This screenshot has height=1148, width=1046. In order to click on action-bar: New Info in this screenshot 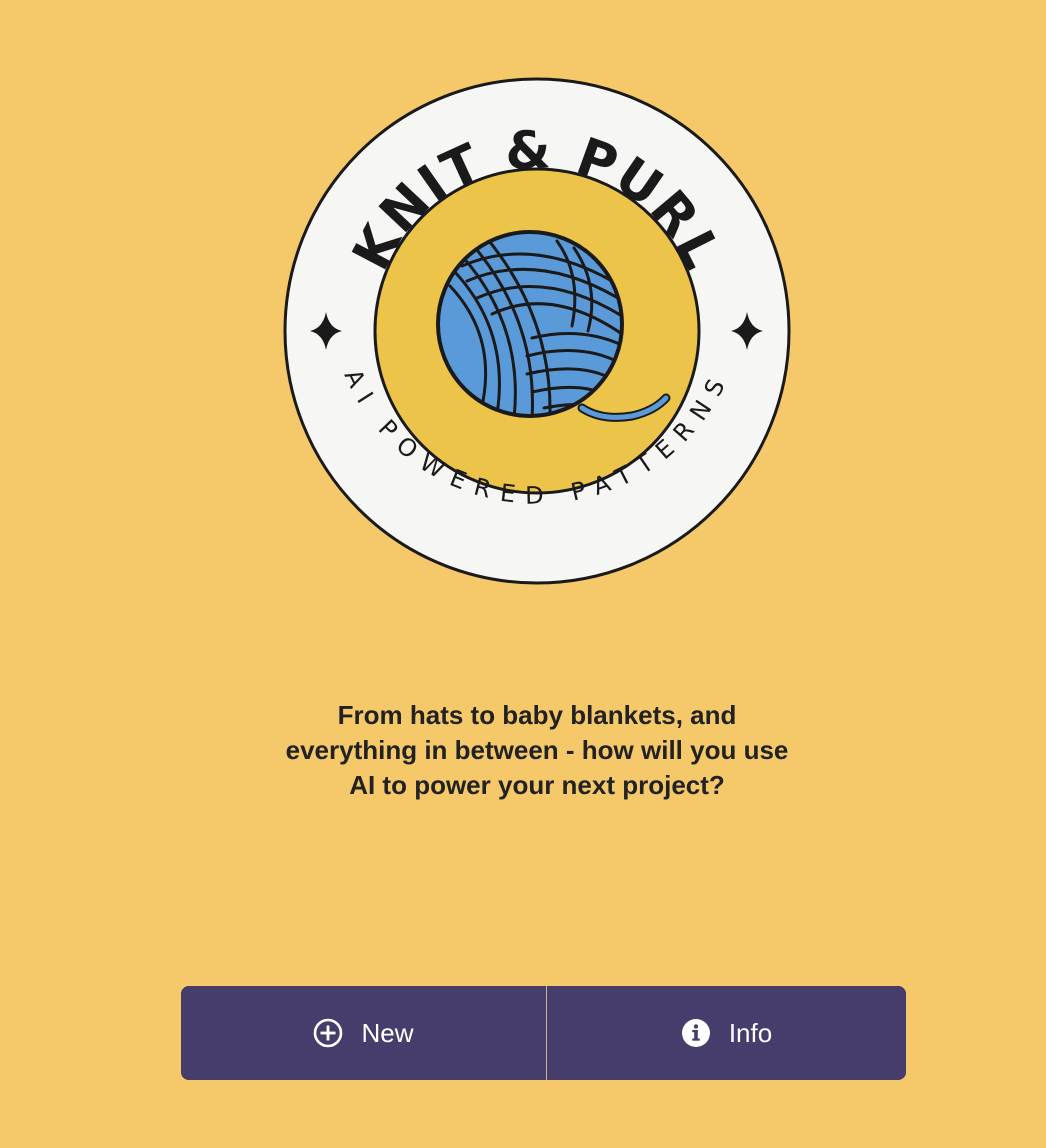, I will do `click(543, 1033)`.